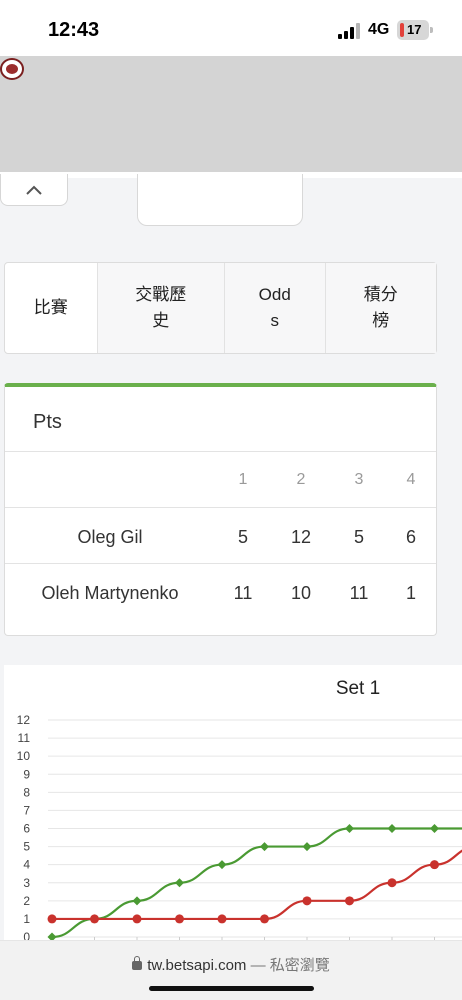 This screenshot has height=1000, width=462. What do you see at coordinates (26, 901) in the screenshot?
I see `y-tick-label: 2` at bounding box center [26, 901].